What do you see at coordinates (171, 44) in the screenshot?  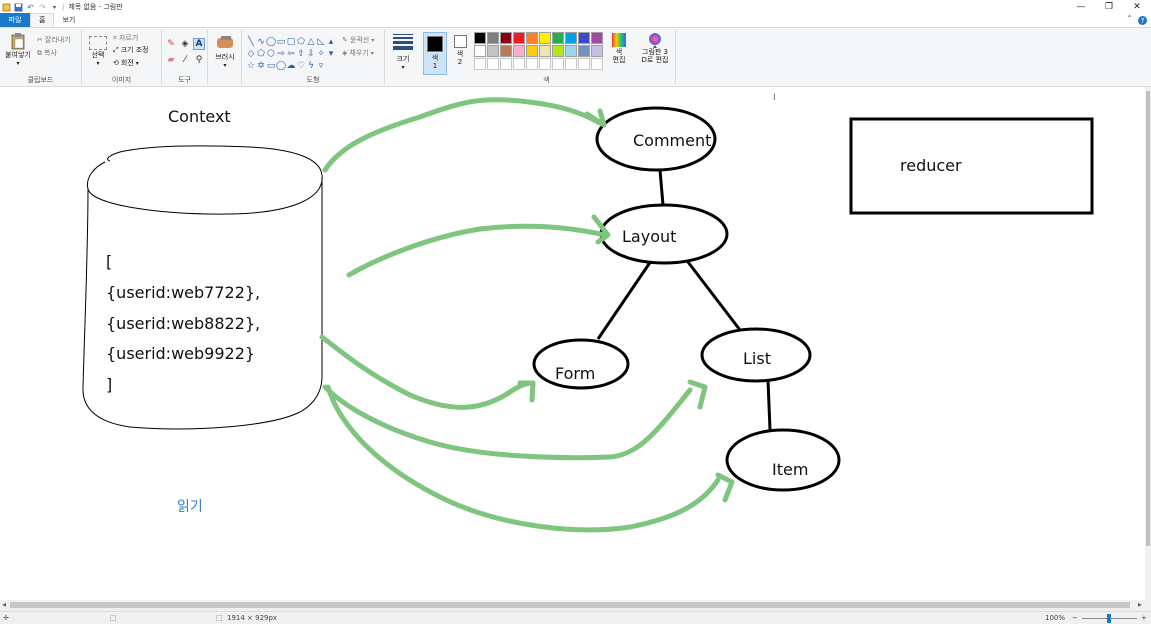 I see `pencil-icon: ✎` at bounding box center [171, 44].